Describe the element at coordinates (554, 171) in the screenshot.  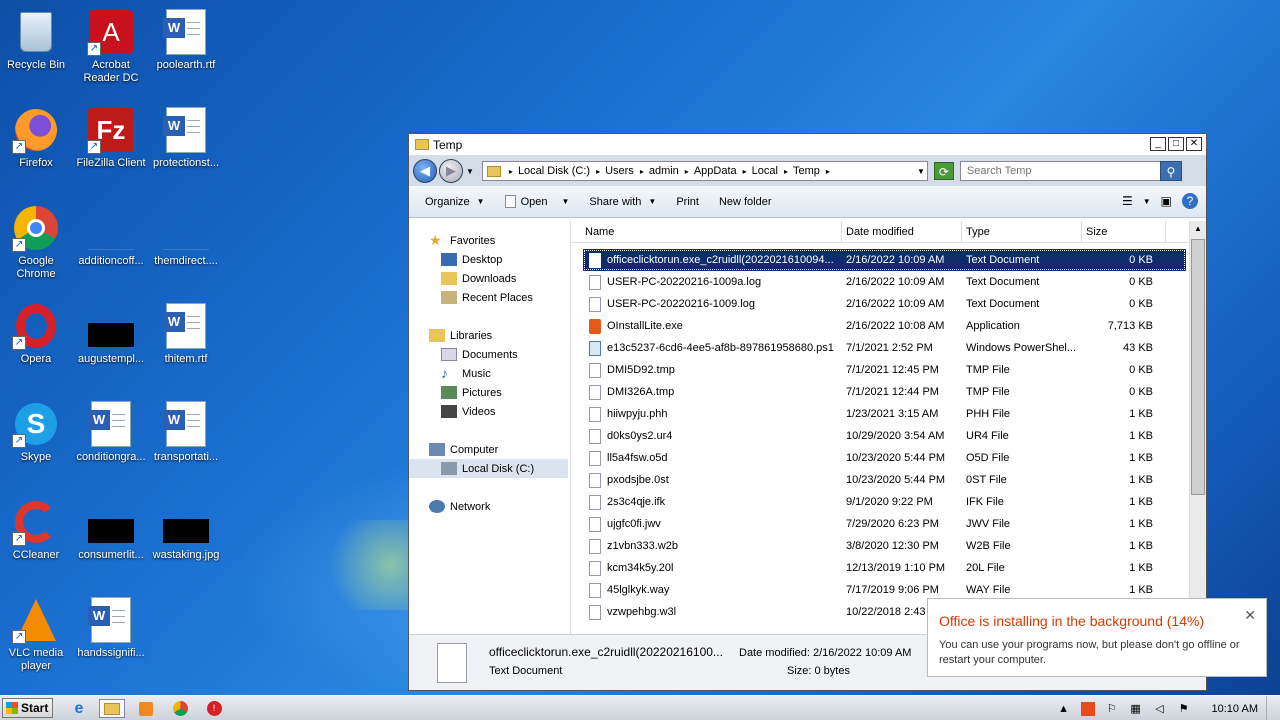
I see `breadcrumb-local-disk: Local Disk (C:)` at that location.